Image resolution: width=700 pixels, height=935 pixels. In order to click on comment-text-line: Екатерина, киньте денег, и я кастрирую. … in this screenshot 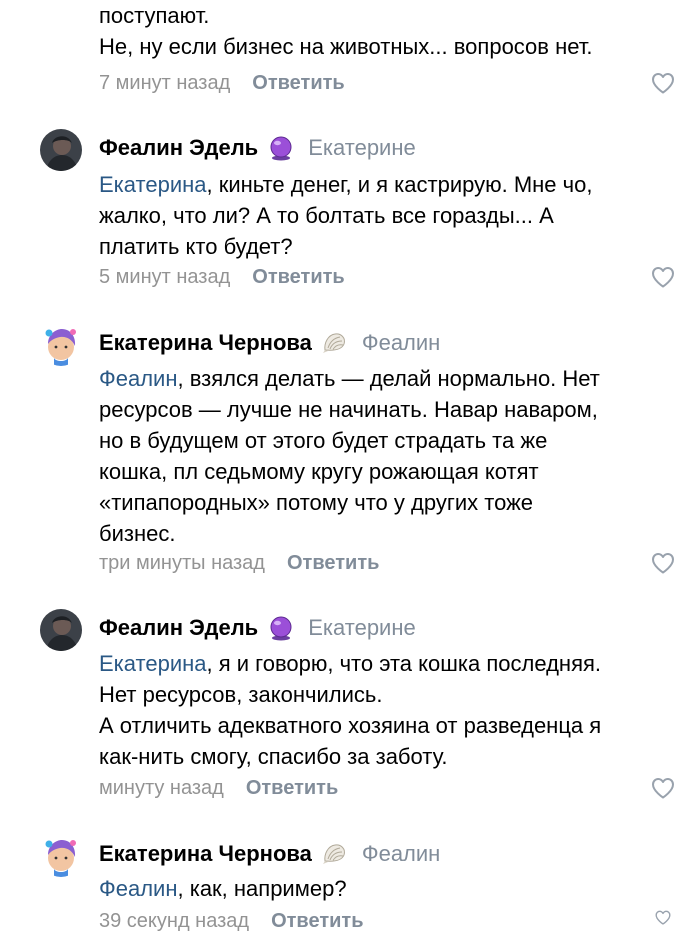, I will do `click(346, 184)`.